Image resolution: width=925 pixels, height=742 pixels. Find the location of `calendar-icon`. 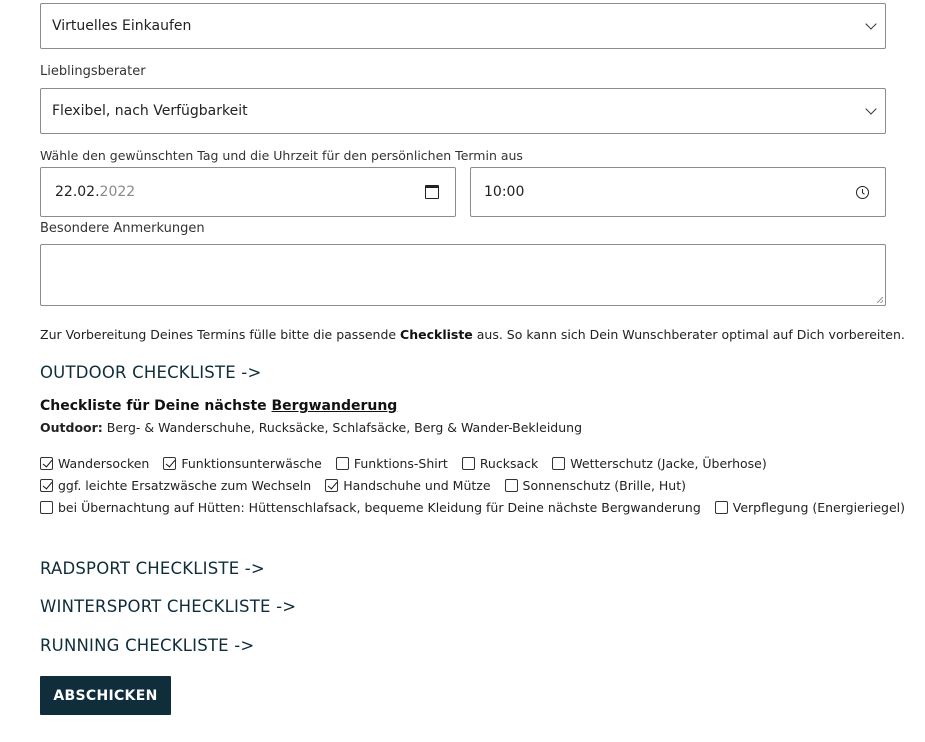

calendar-icon is located at coordinates (432, 192).